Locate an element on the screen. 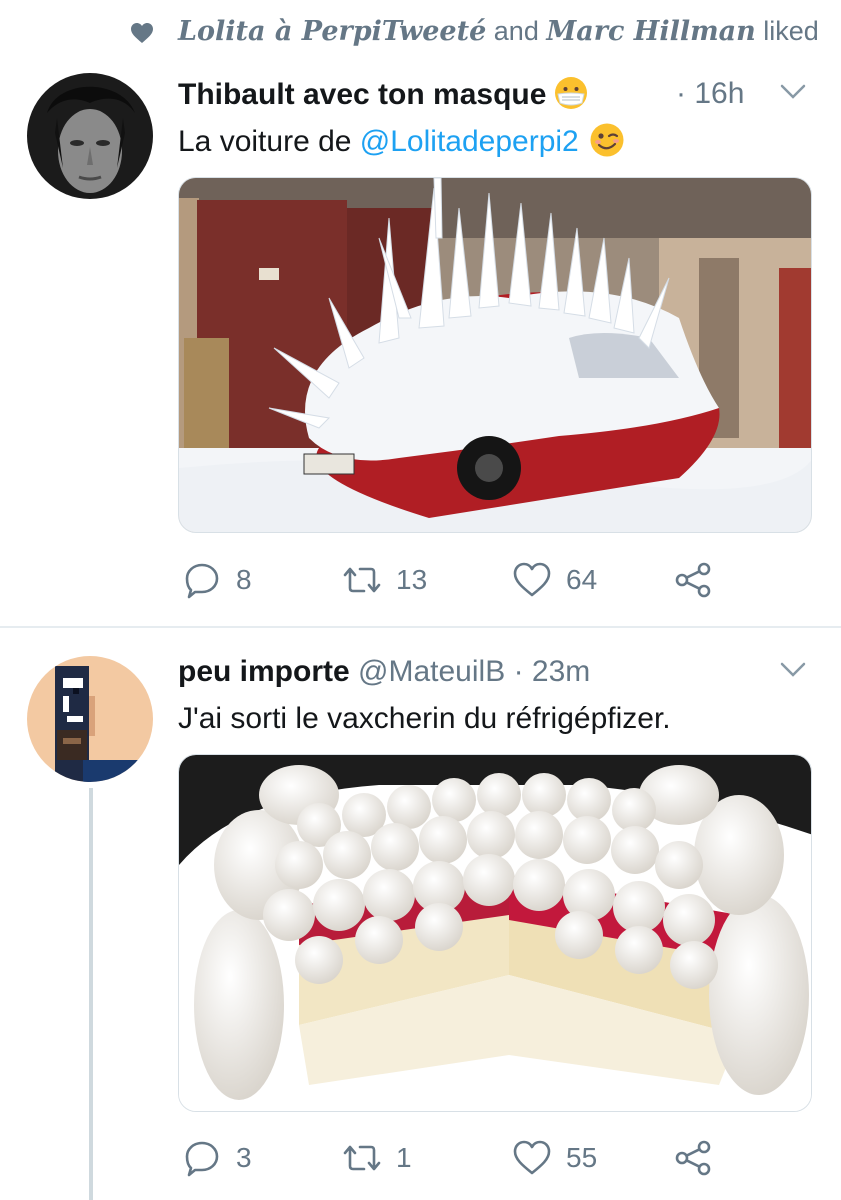 This screenshot has height=1200, width=841. retweet-count: 1 is located at coordinates (404, 1157).